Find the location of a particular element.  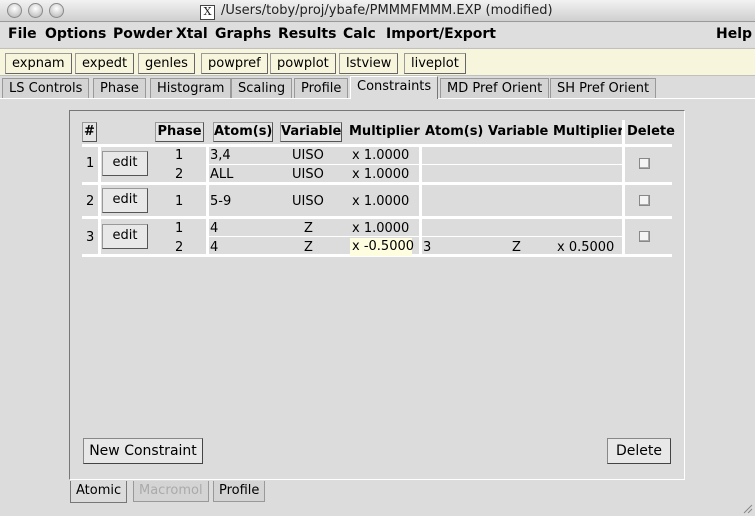

header-atoms: Atom(s) is located at coordinates (243, 132).